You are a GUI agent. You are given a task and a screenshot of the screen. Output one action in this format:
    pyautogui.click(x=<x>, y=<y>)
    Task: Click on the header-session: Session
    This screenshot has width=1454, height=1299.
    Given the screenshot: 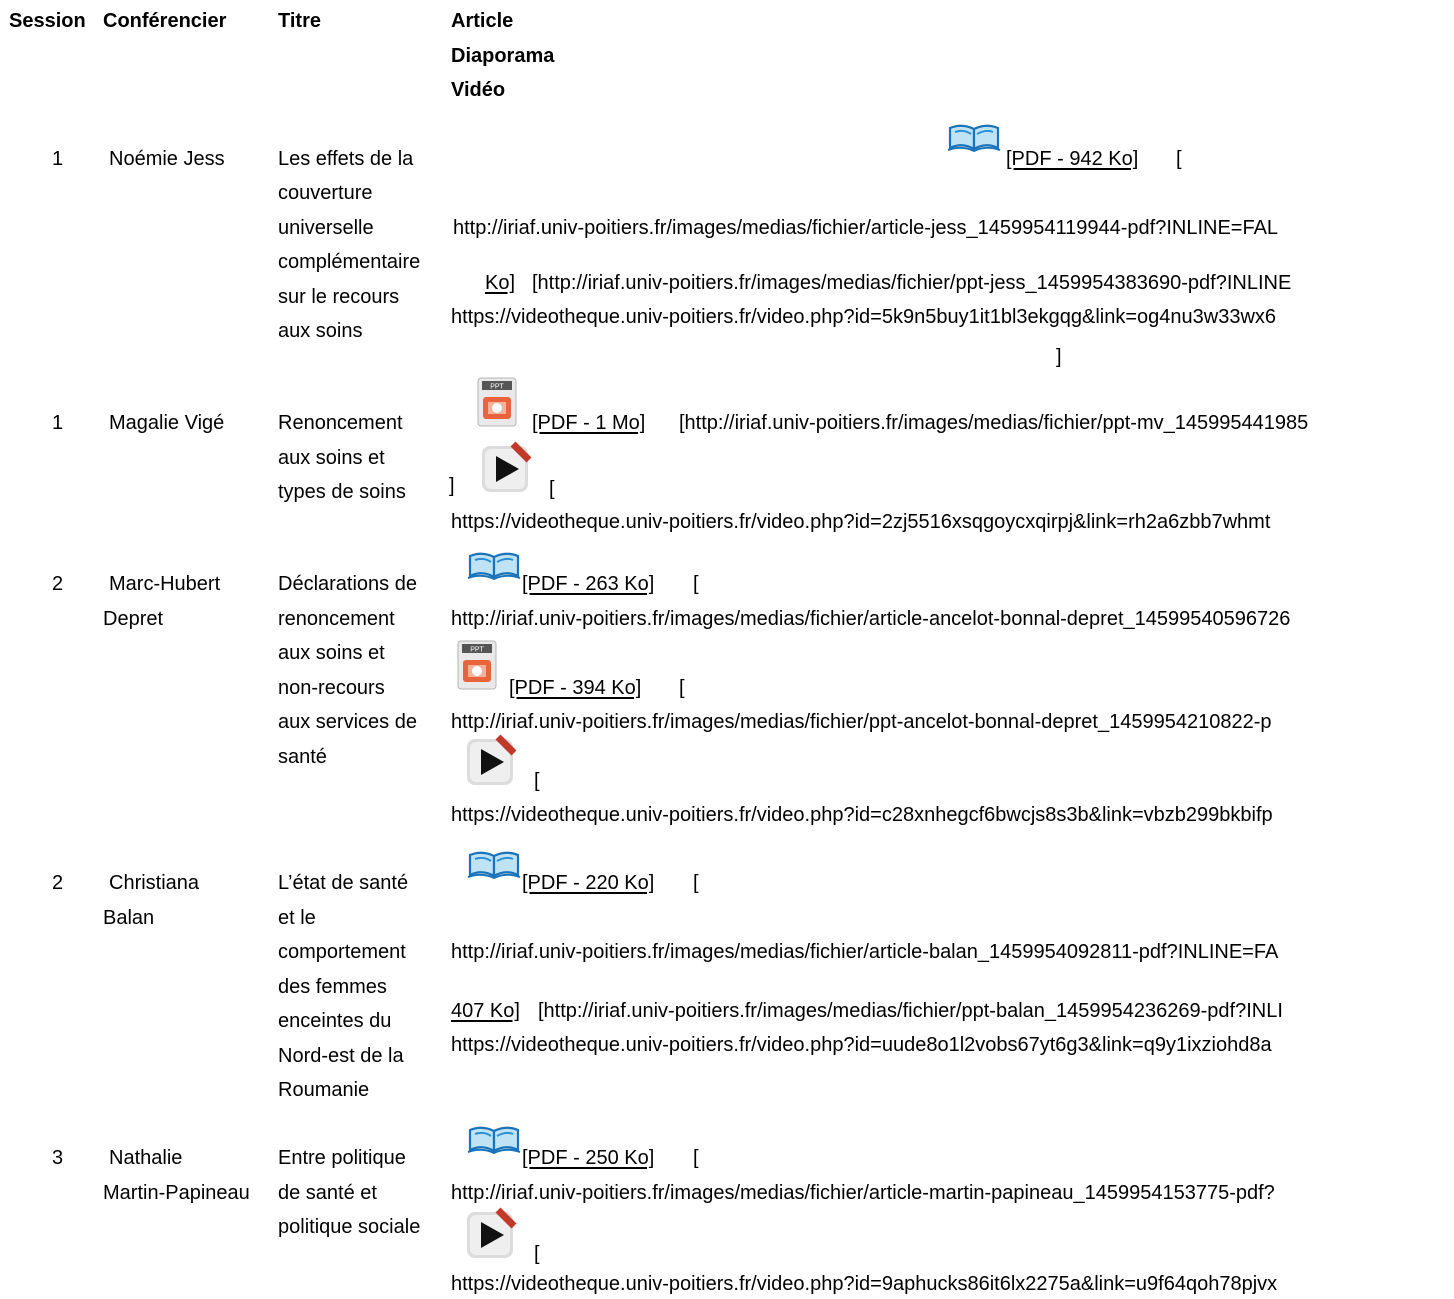 What is the action you would take?
    pyautogui.click(x=47, y=21)
    